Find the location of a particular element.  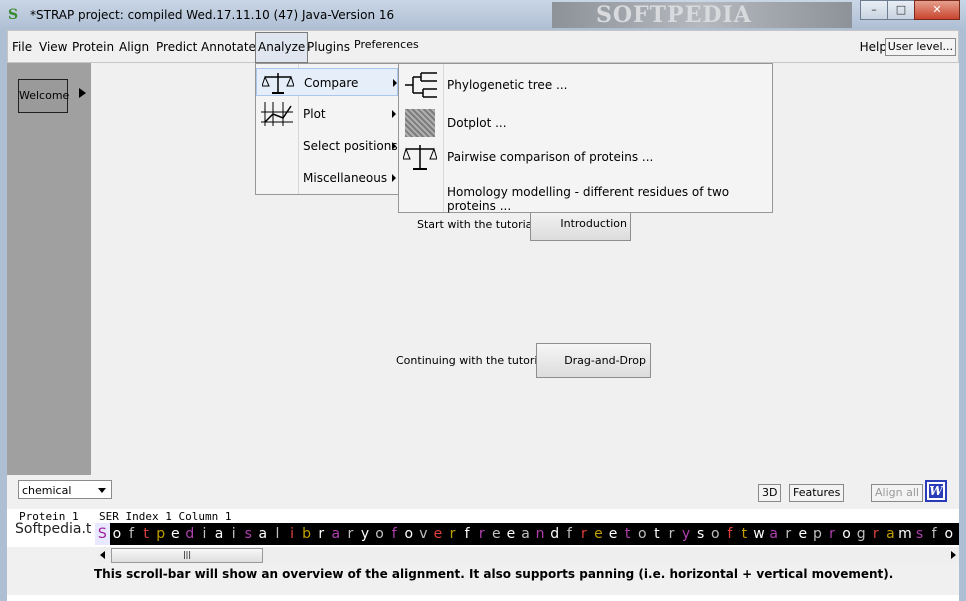

menu-file: File is located at coordinates (22, 47).